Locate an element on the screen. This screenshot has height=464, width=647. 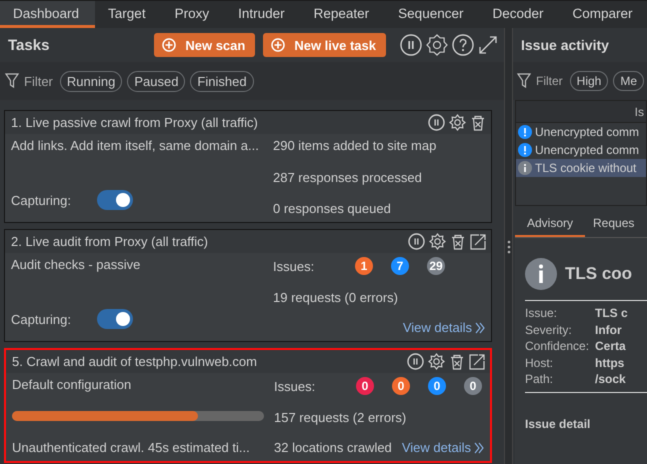
issue-count: 29 is located at coordinates (436, 266).